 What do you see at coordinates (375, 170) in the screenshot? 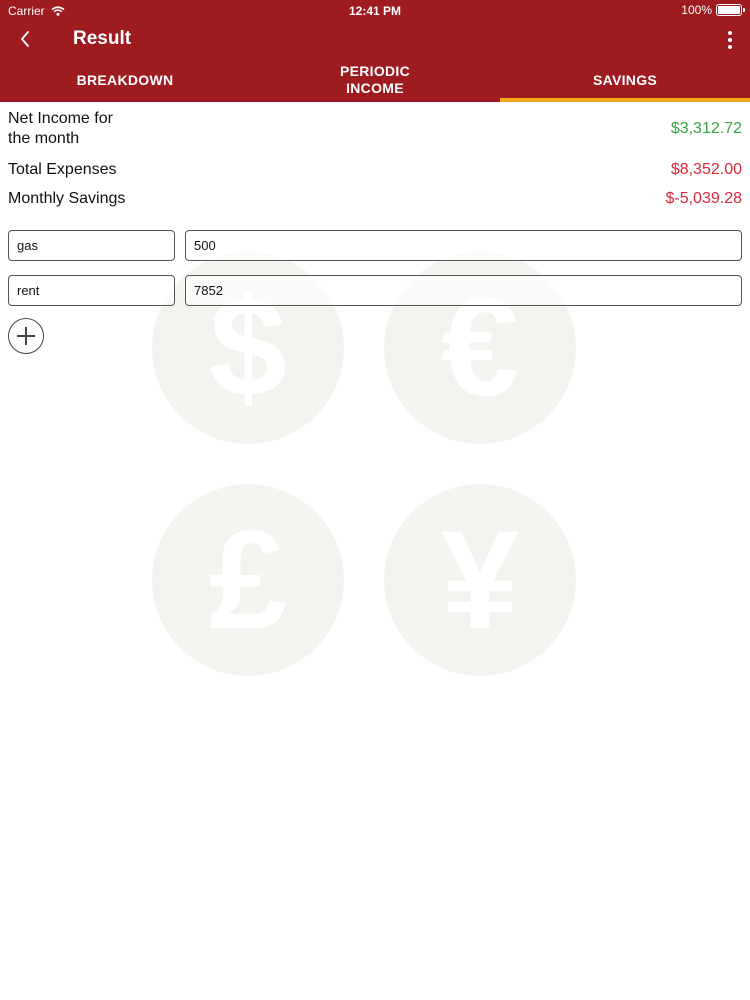
I see `total-expenses-row: Total Expenses $8,352.00` at bounding box center [375, 170].